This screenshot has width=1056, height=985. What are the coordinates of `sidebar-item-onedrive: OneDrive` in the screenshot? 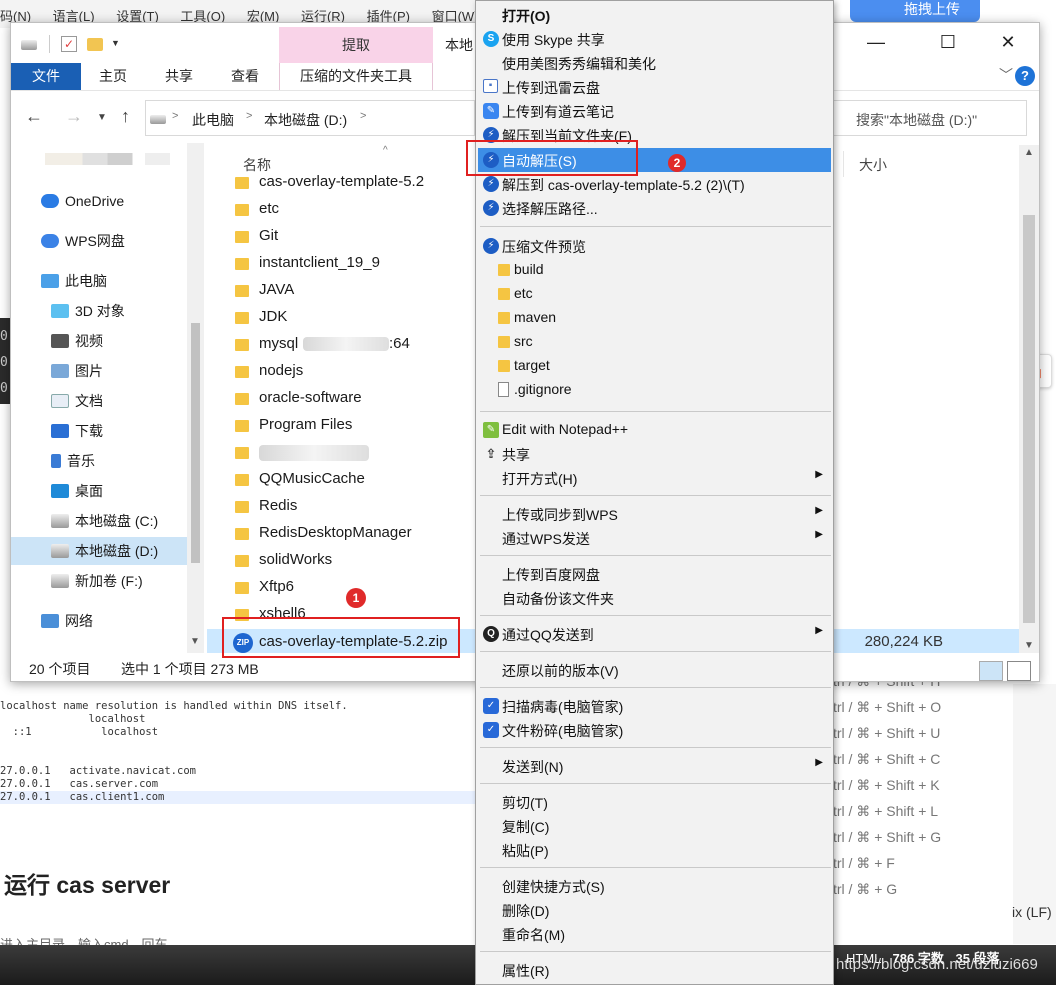 It's located at (82, 201).